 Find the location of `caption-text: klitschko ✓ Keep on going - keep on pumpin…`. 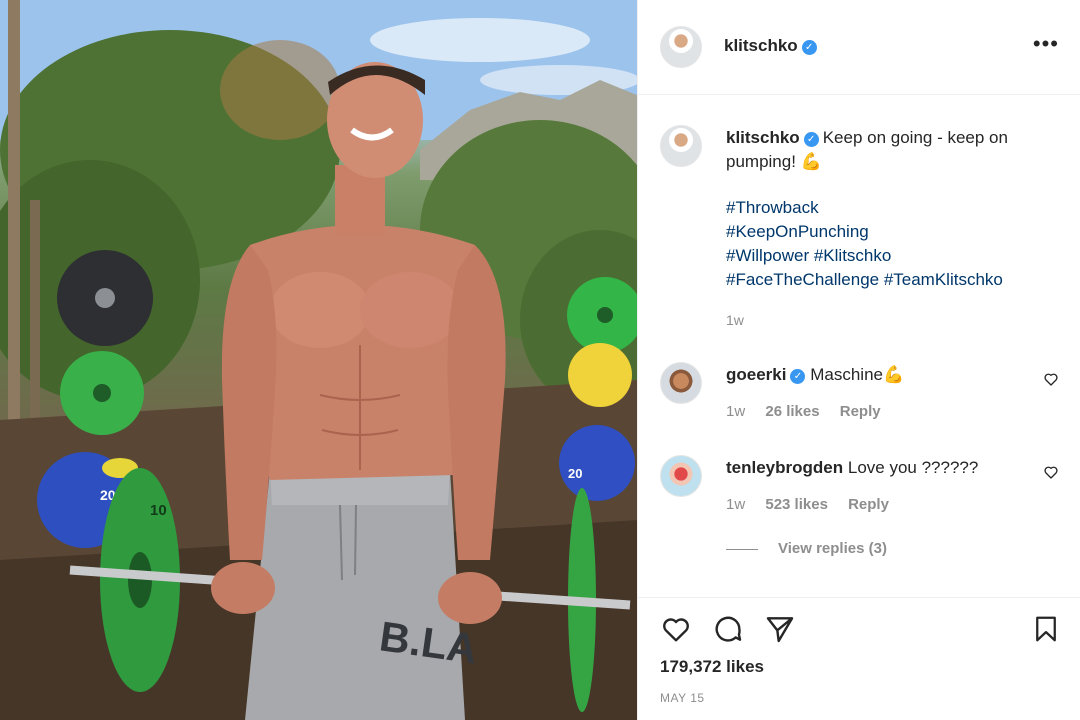

caption-text: klitschko ✓ Keep on going - keep on pumpin… is located at coordinates (896, 150).